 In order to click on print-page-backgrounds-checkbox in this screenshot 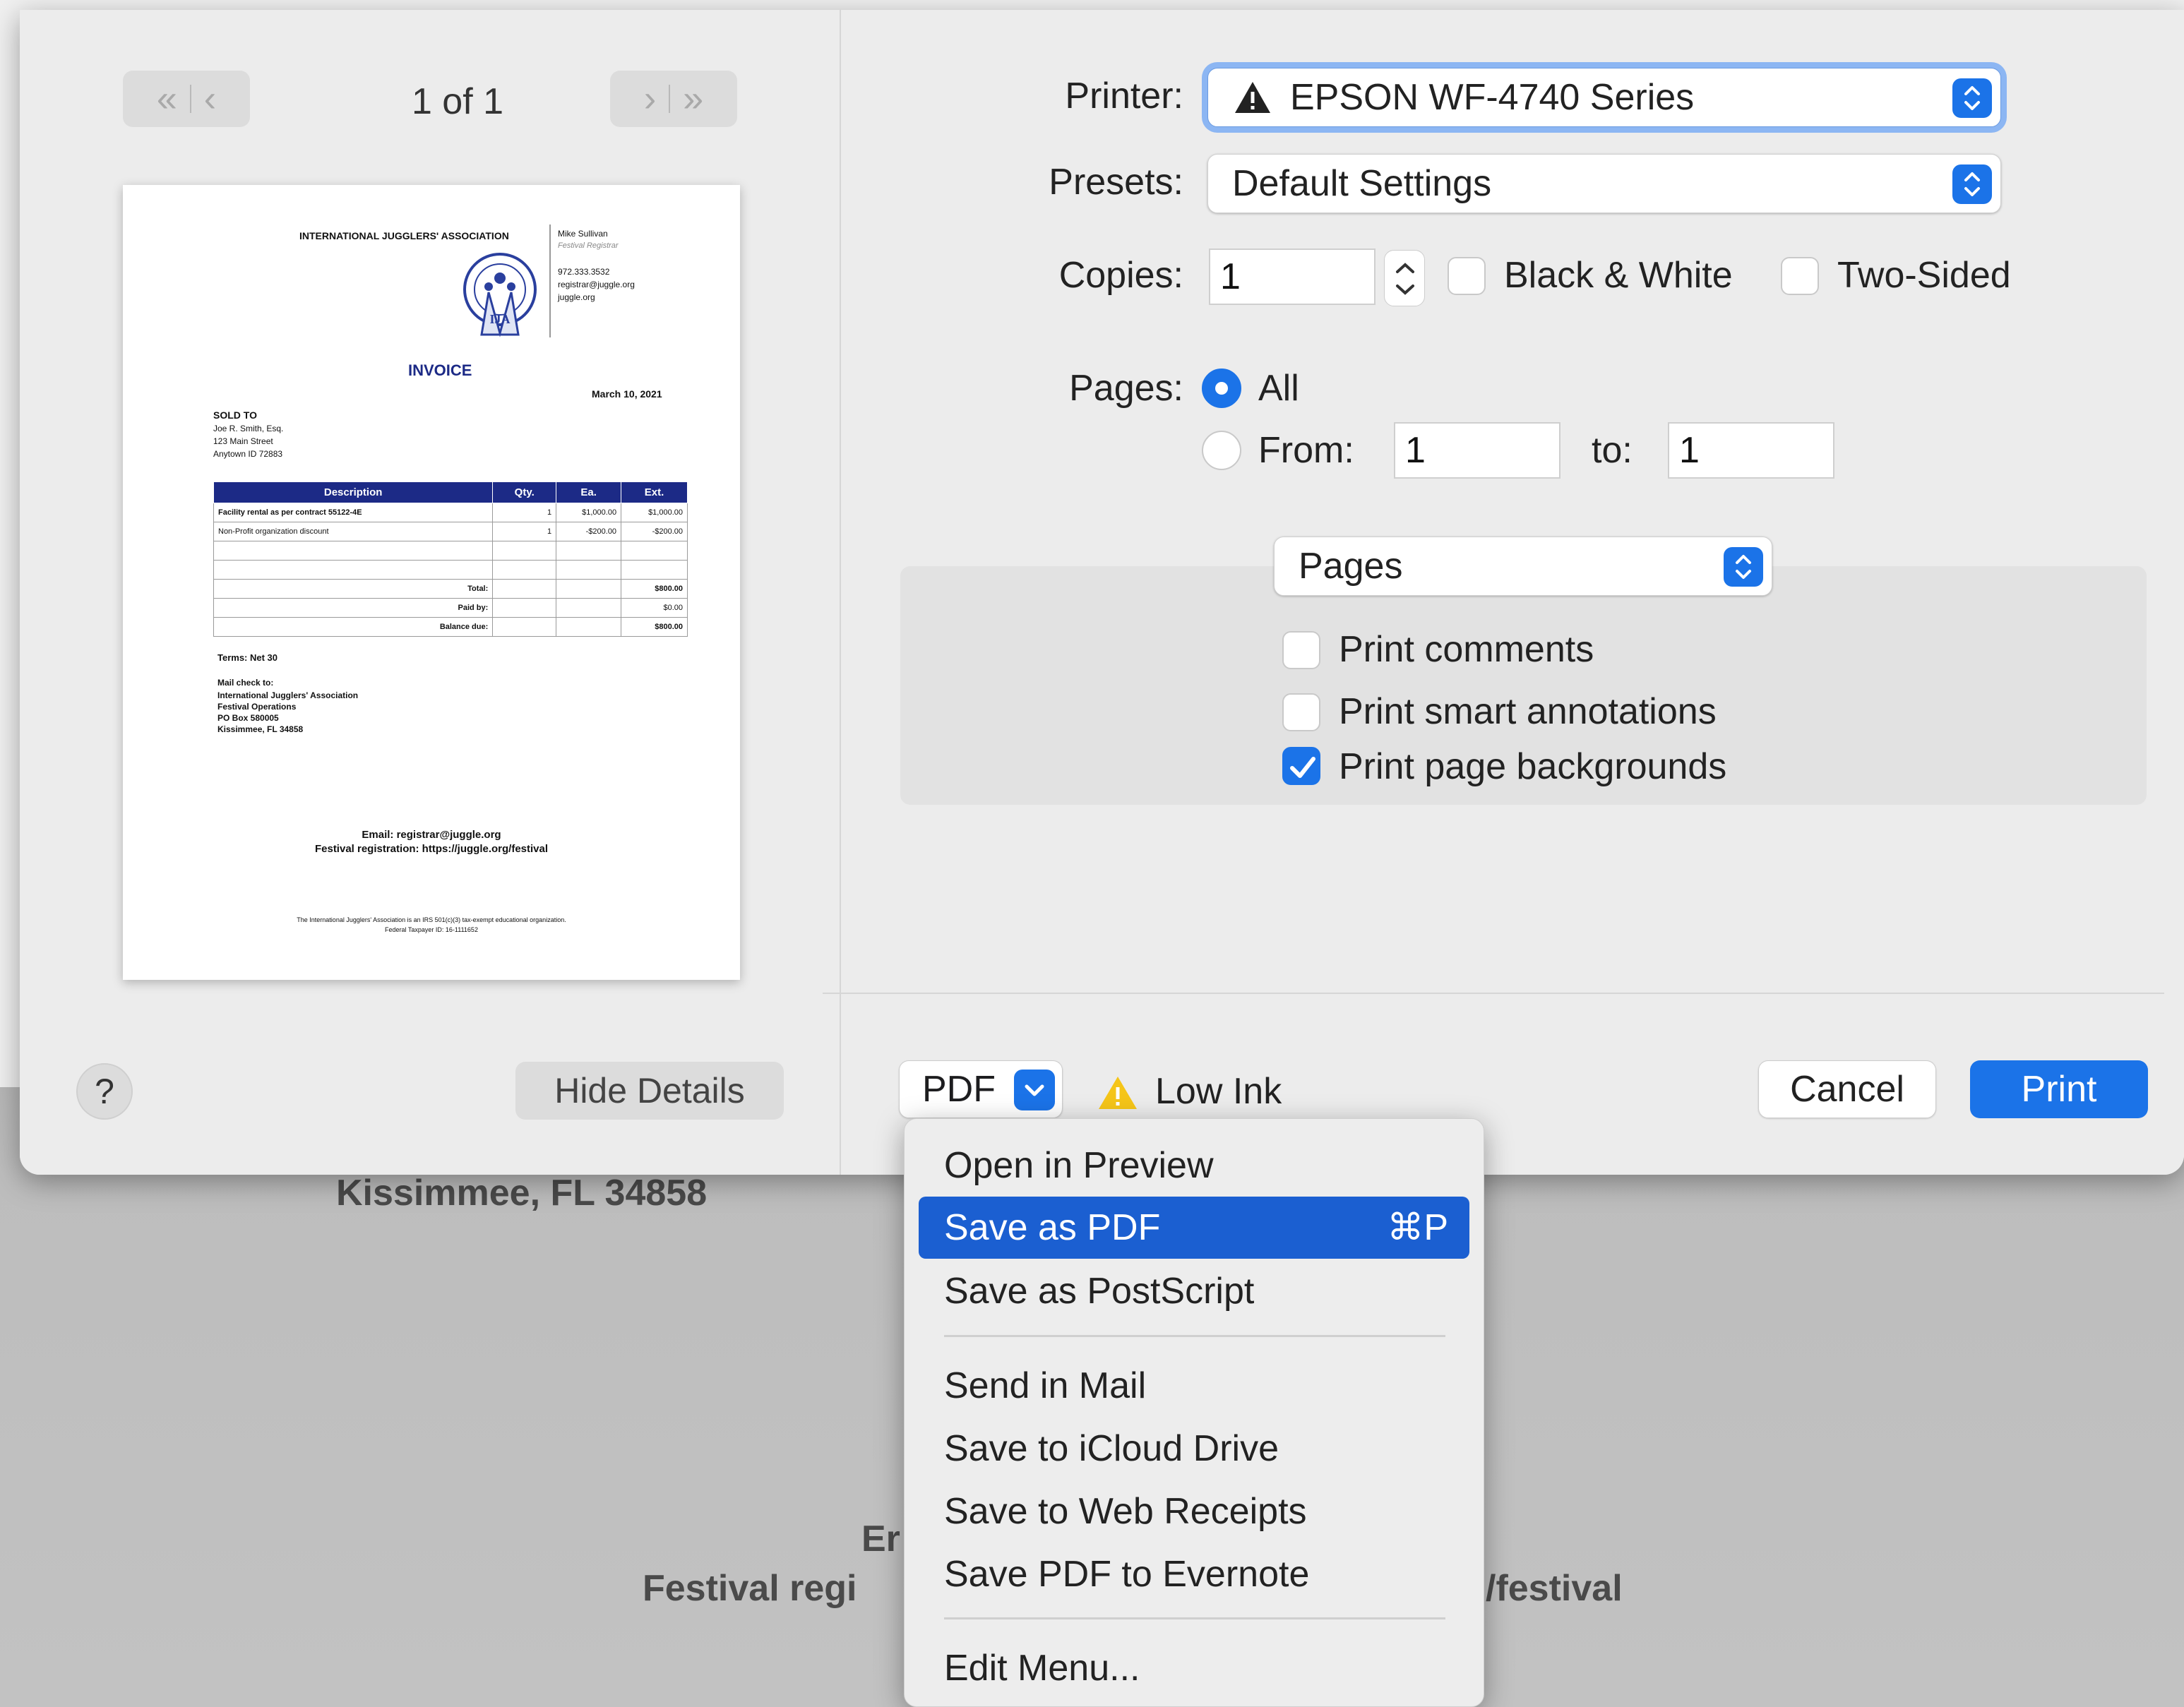, I will do `click(1301, 766)`.